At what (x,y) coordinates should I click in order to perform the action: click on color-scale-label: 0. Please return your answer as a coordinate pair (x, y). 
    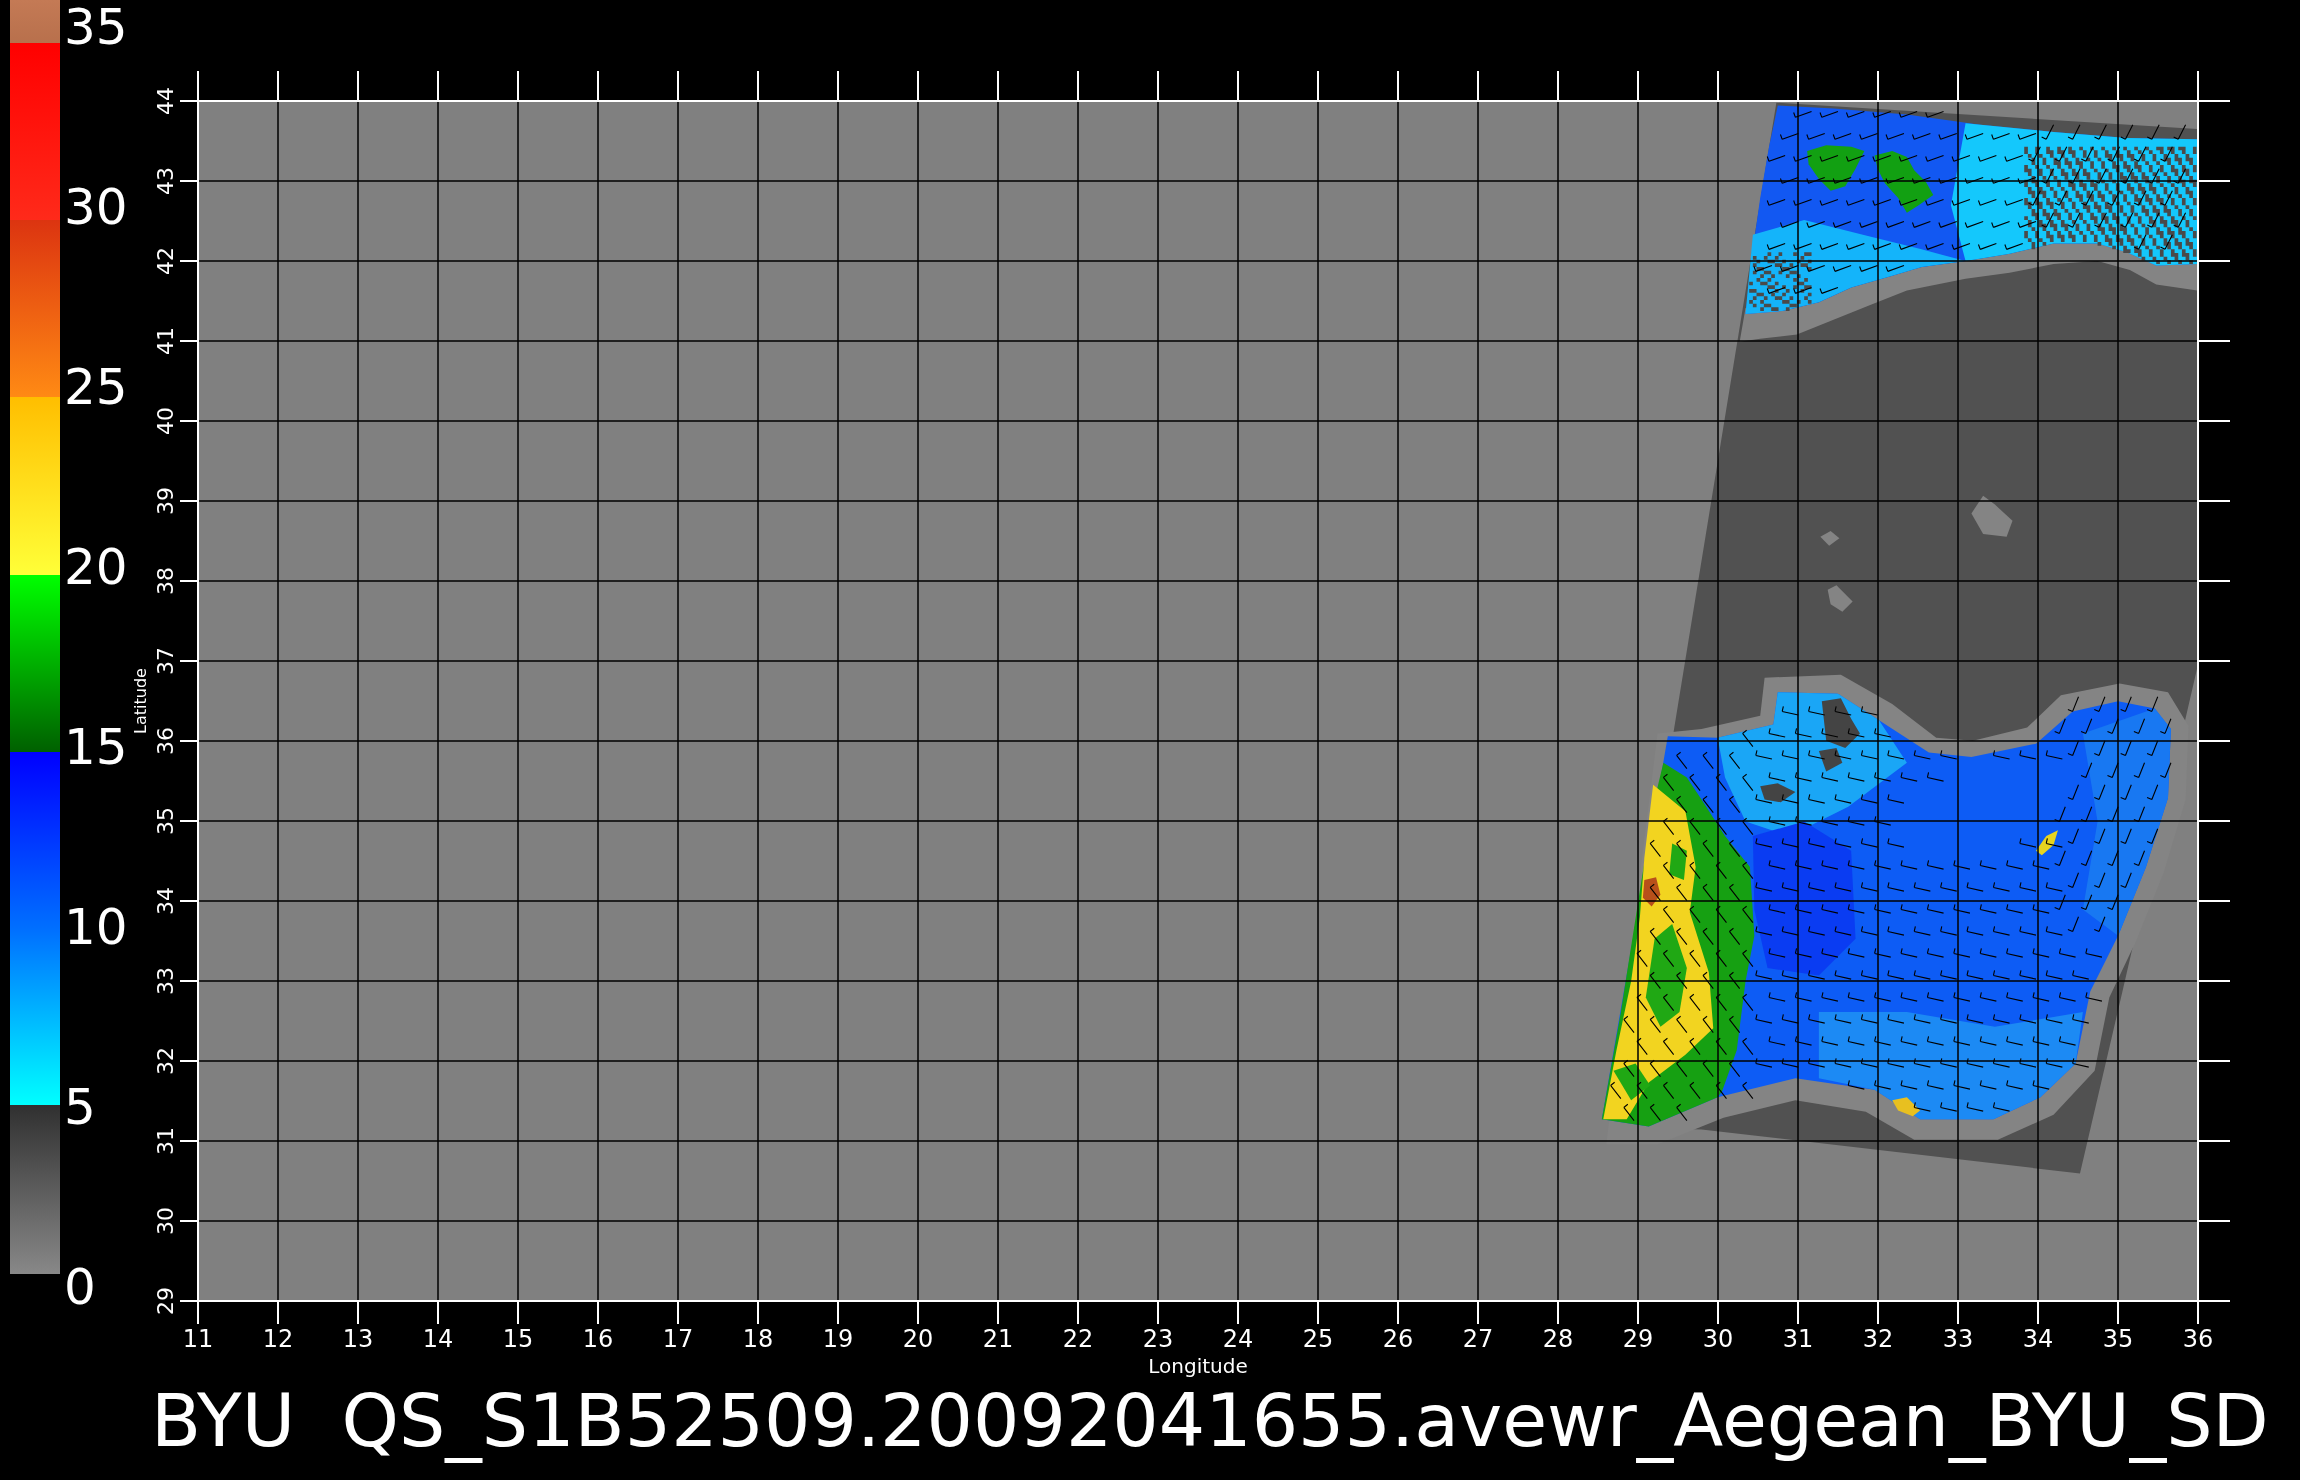
    Looking at the image, I should click on (80, 1287).